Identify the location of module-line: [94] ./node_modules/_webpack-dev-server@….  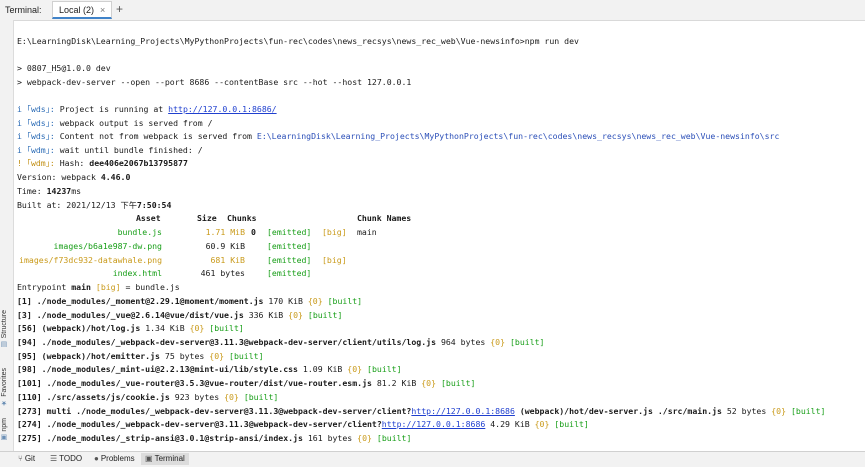
(281, 342).